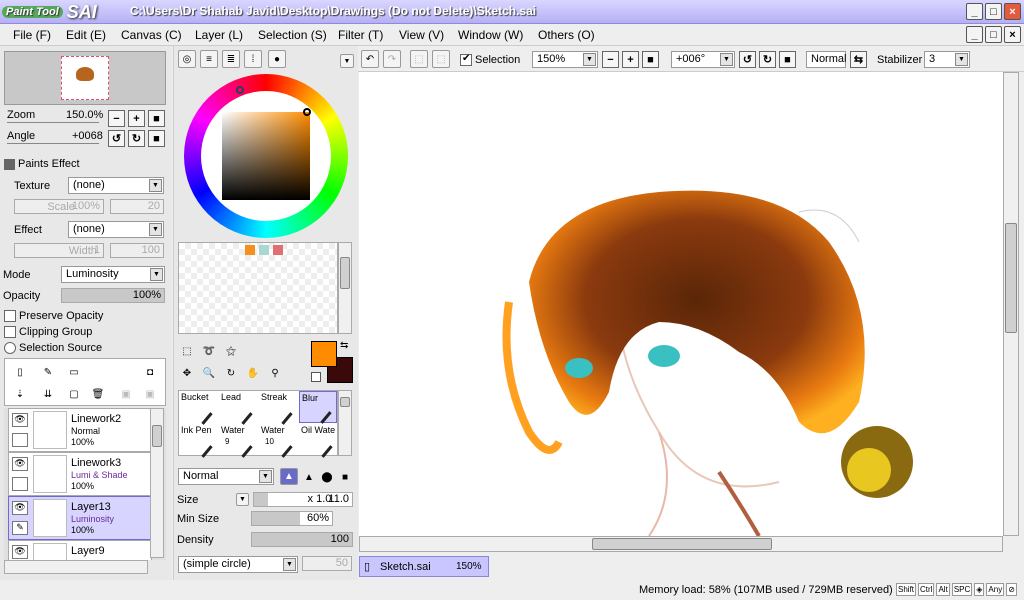 This screenshot has width=1024, height=600. I want to click on density-bar: 100, so click(302, 539).